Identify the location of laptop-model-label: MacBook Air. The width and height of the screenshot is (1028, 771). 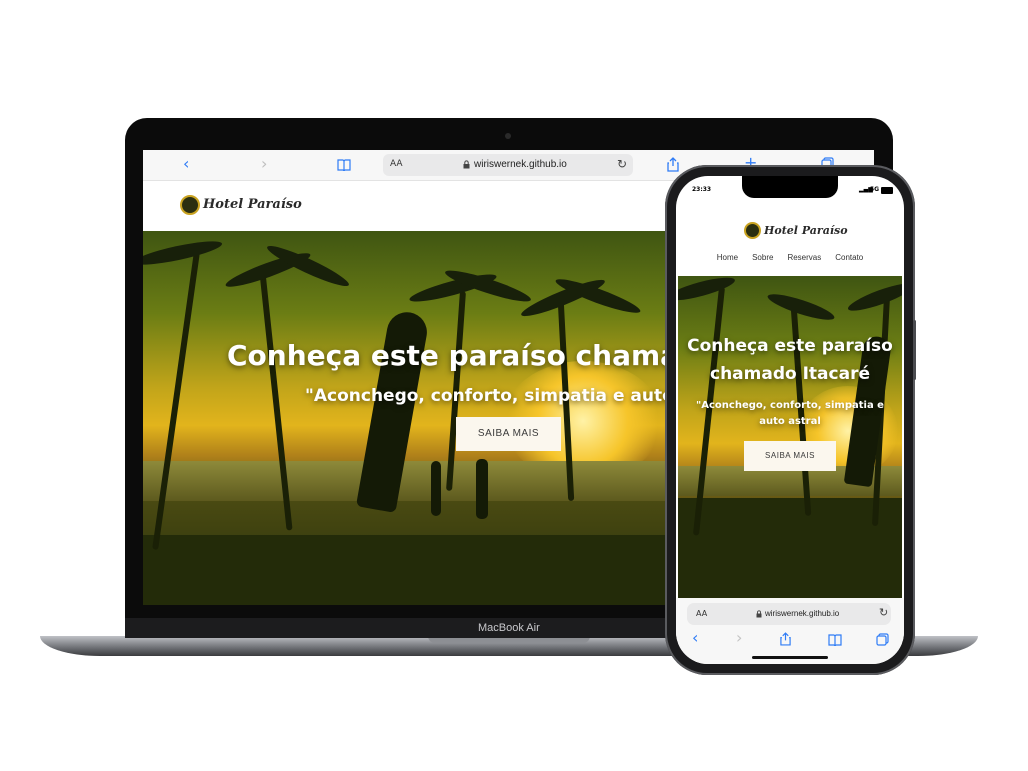
(509, 628).